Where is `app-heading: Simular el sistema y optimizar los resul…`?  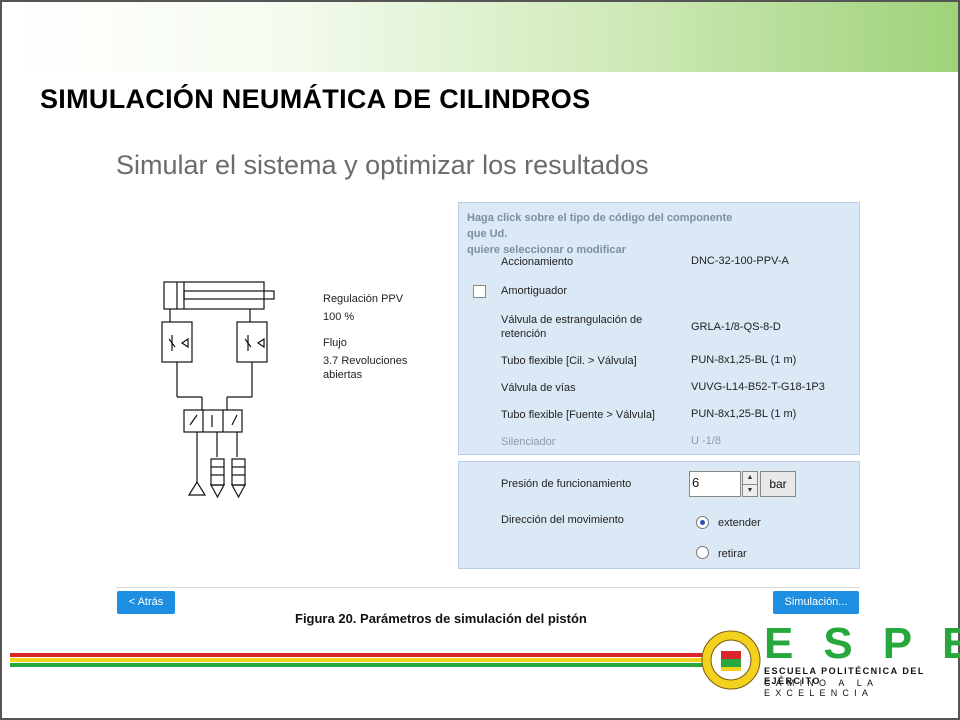 app-heading: Simular el sistema y optimizar los resul… is located at coordinates (382, 165).